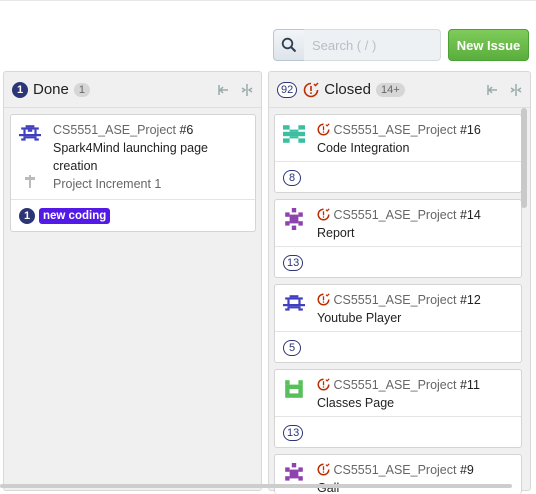 The image size is (536, 494). What do you see at coordinates (292, 177) in the screenshot?
I see `pr-count-badge: 8` at bounding box center [292, 177].